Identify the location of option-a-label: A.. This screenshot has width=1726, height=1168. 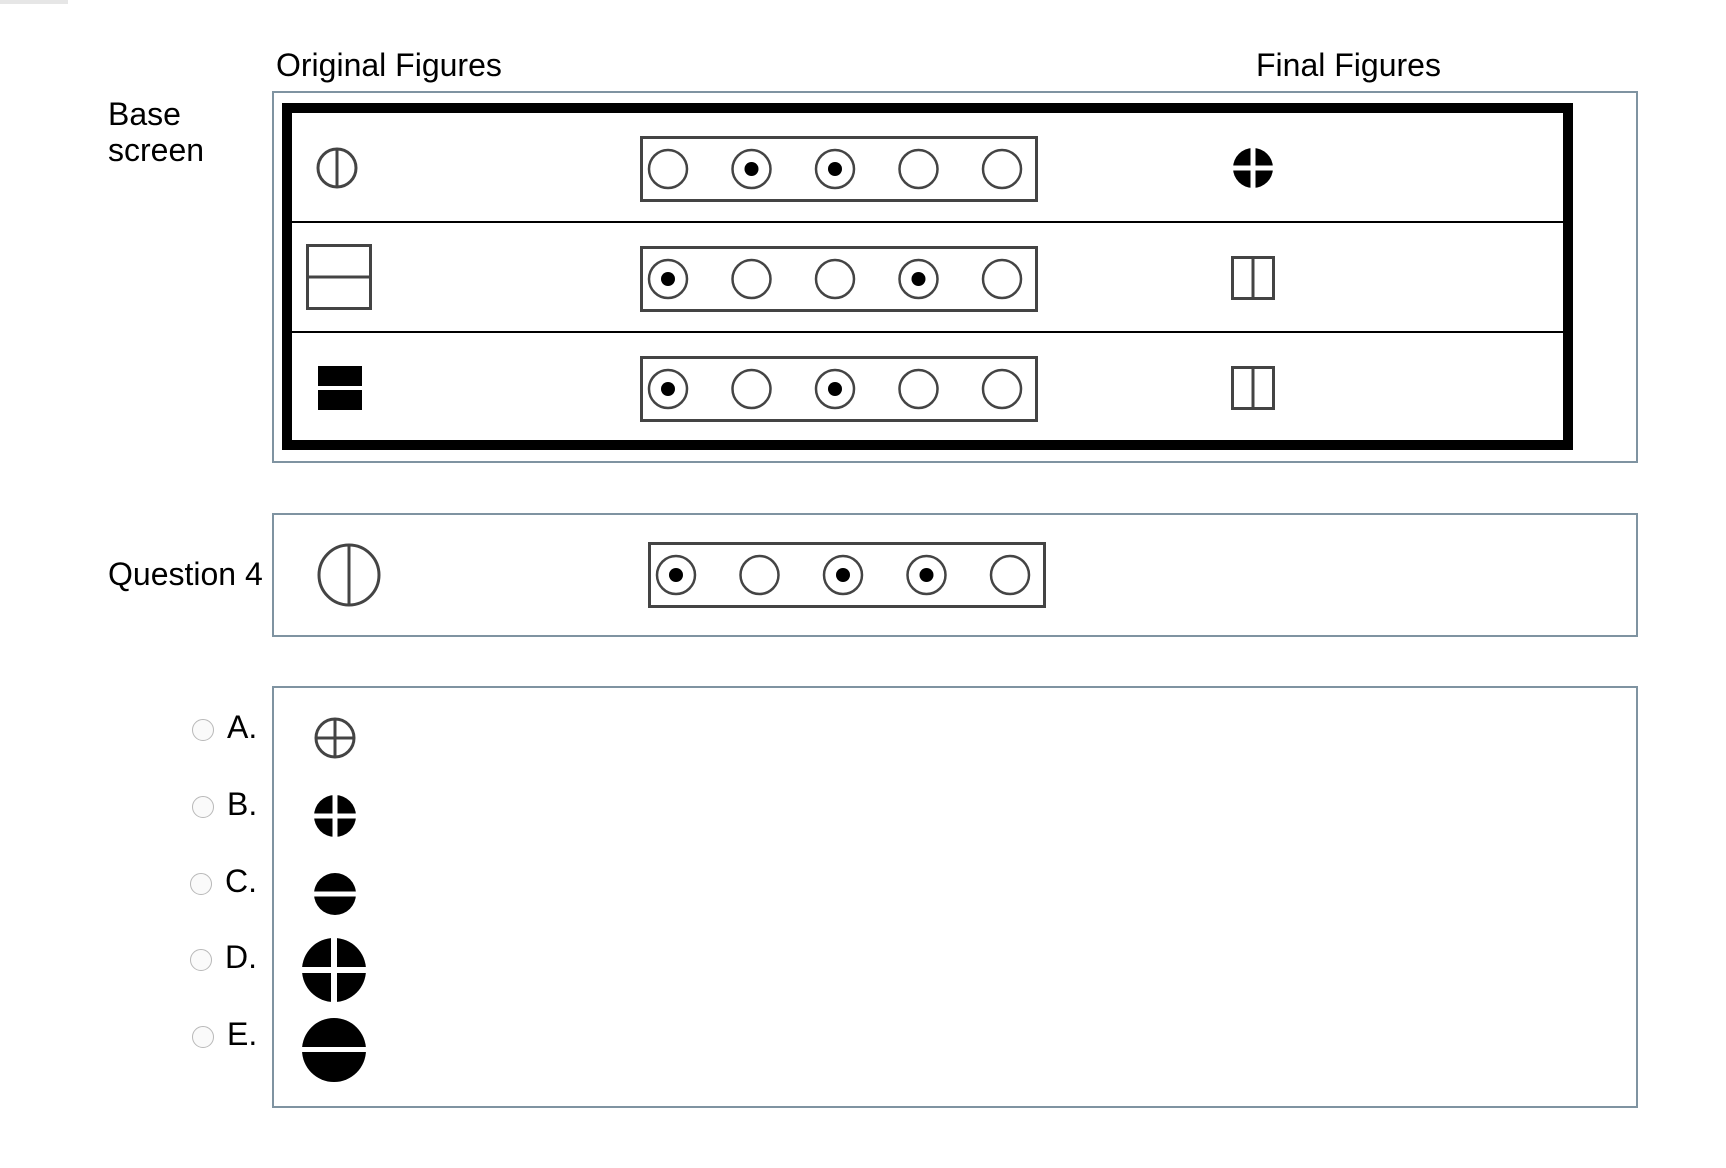
(242, 727).